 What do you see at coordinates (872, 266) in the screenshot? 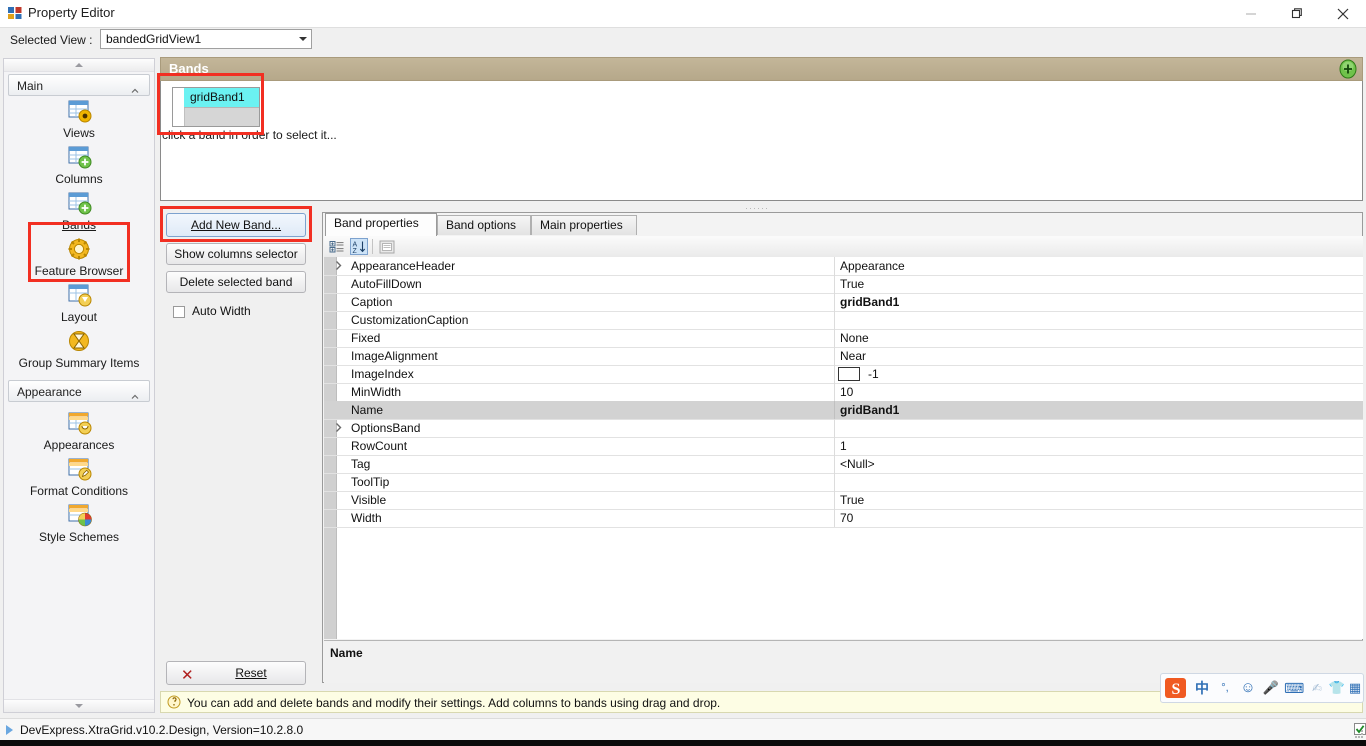
I see `property-value: Appearance` at bounding box center [872, 266].